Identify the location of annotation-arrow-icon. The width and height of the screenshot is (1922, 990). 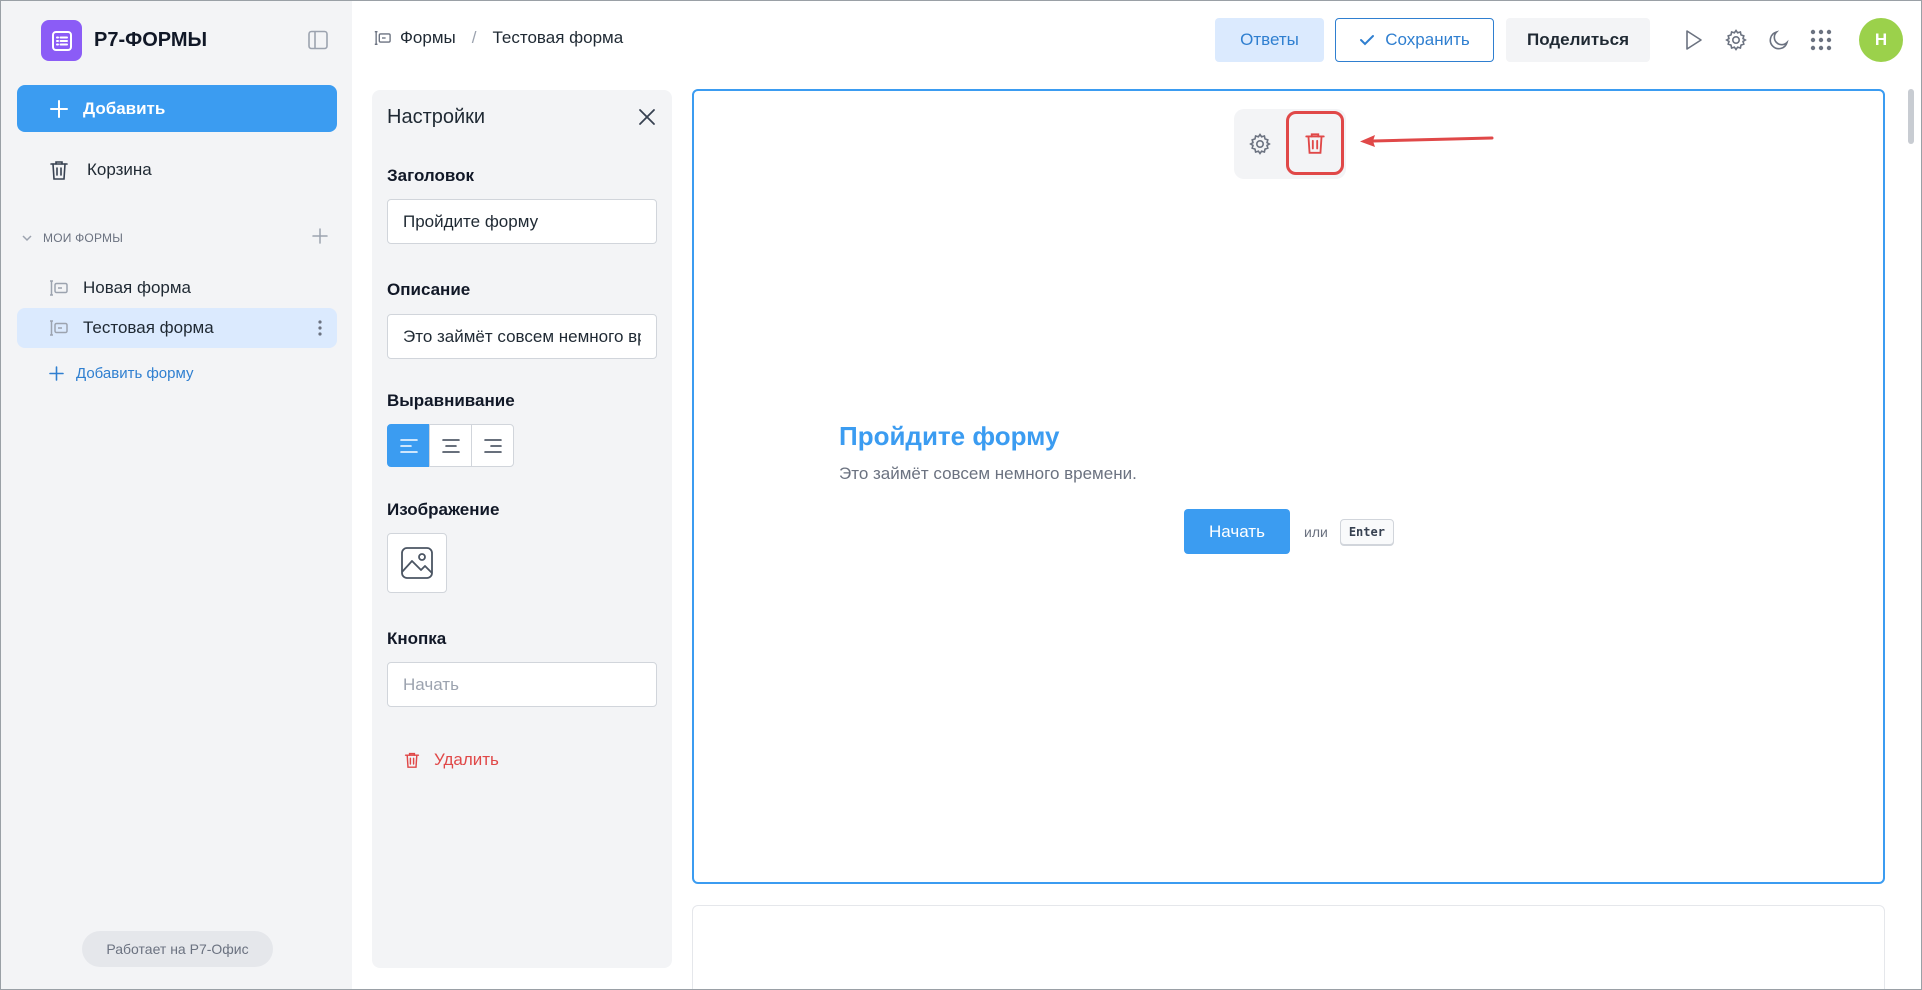
(1427, 141).